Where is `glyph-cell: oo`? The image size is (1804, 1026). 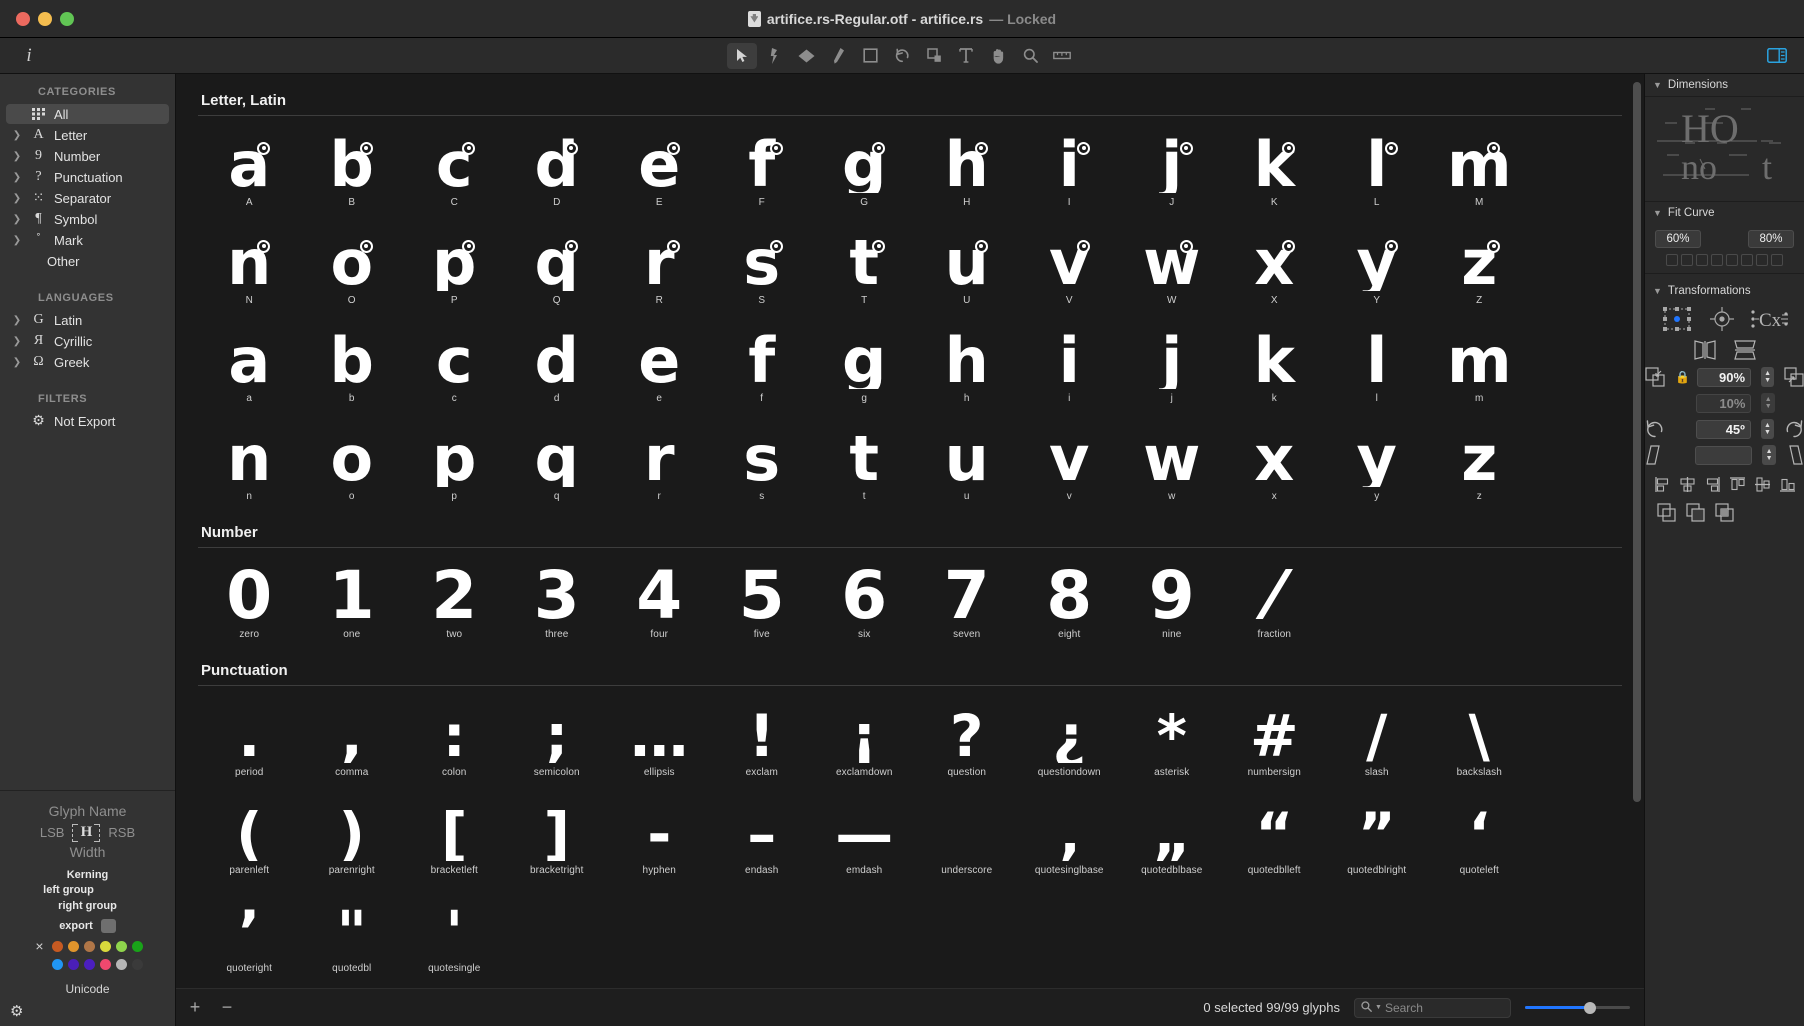 glyph-cell: oo is located at coordinates (352, 463).